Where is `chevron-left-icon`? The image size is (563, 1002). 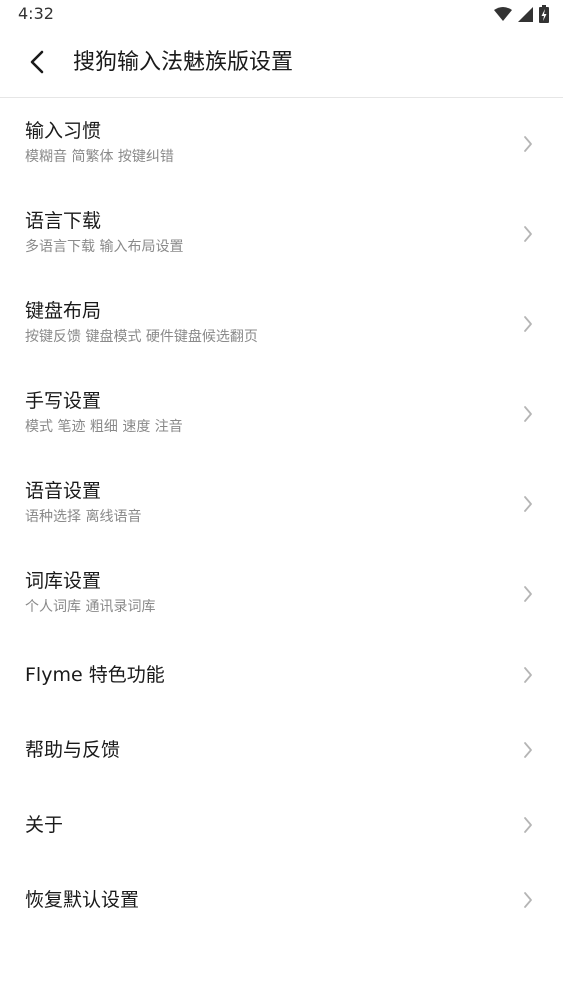
chevron-left-icon is located at coordinates (37, 64).